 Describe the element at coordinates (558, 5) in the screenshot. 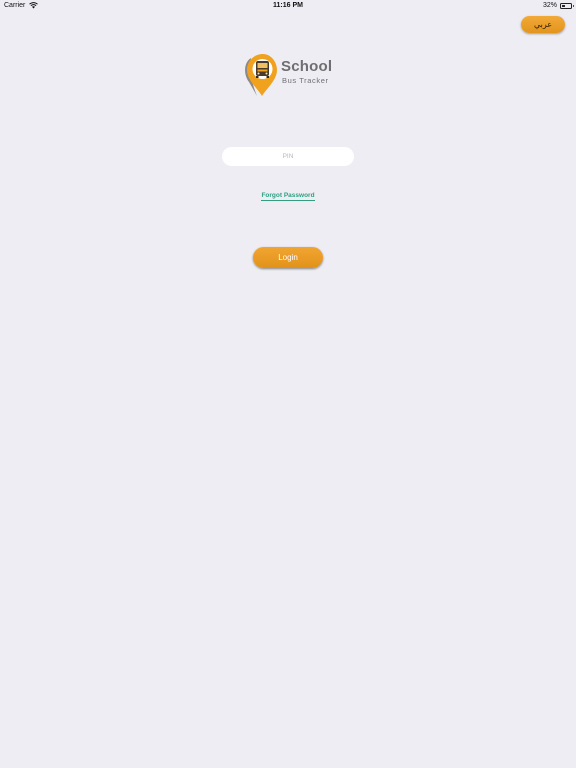

I see `status-right: 32%` at that location.